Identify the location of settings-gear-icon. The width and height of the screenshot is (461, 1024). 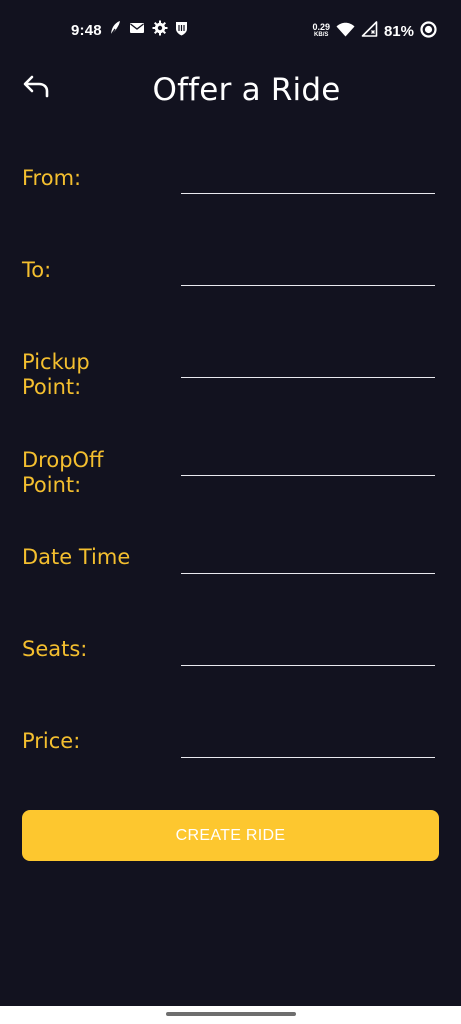
(160, 31).